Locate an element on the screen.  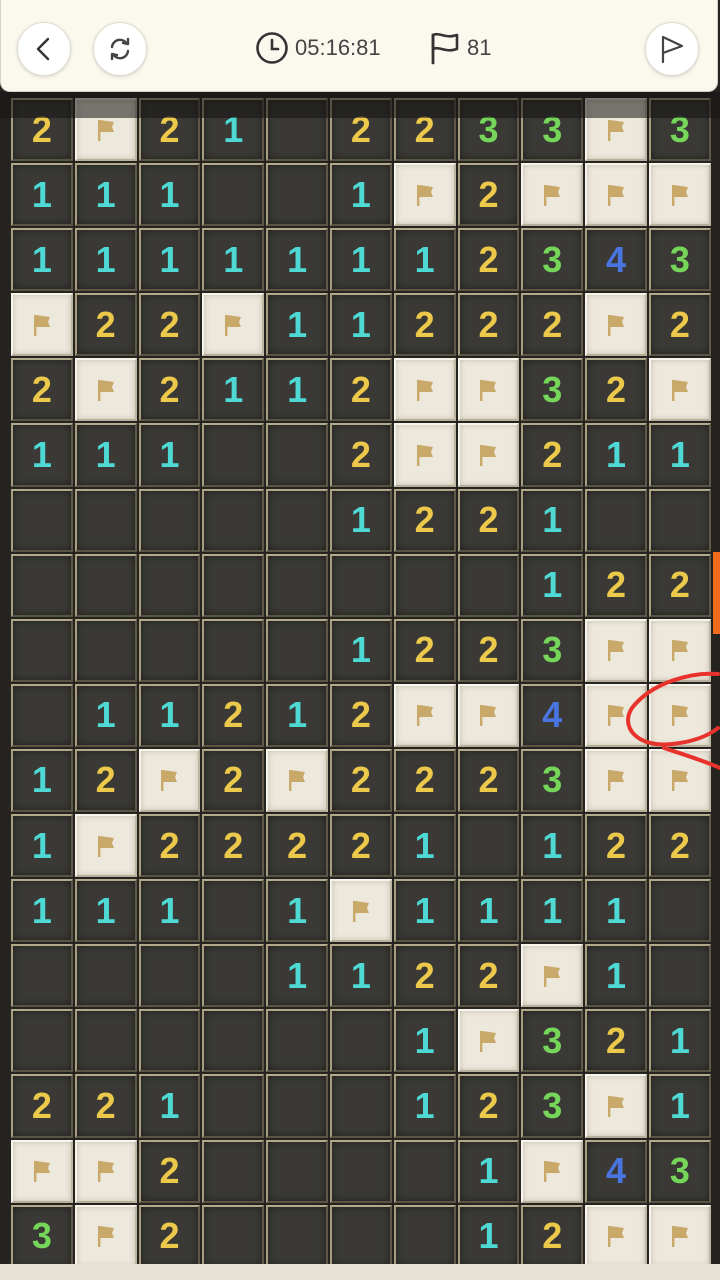
scroll-indicator is located at coordinates (716, 593).